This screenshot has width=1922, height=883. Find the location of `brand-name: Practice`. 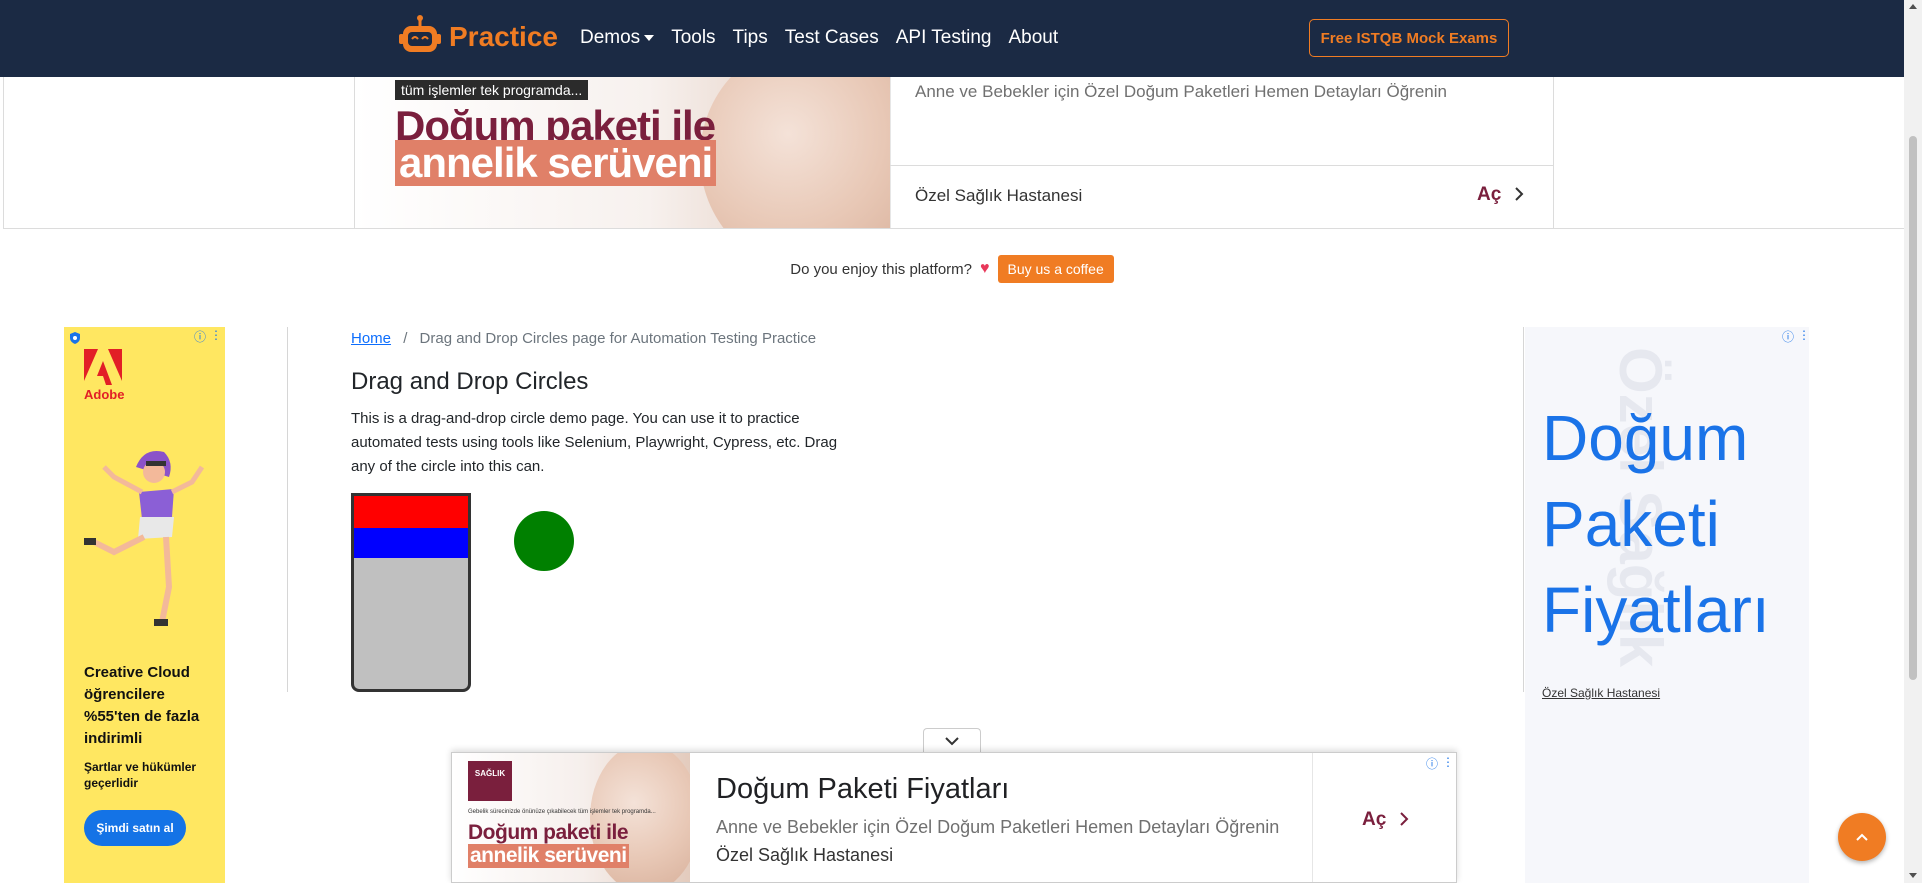

brand-name: Practice is located at coordinates (503, 37).